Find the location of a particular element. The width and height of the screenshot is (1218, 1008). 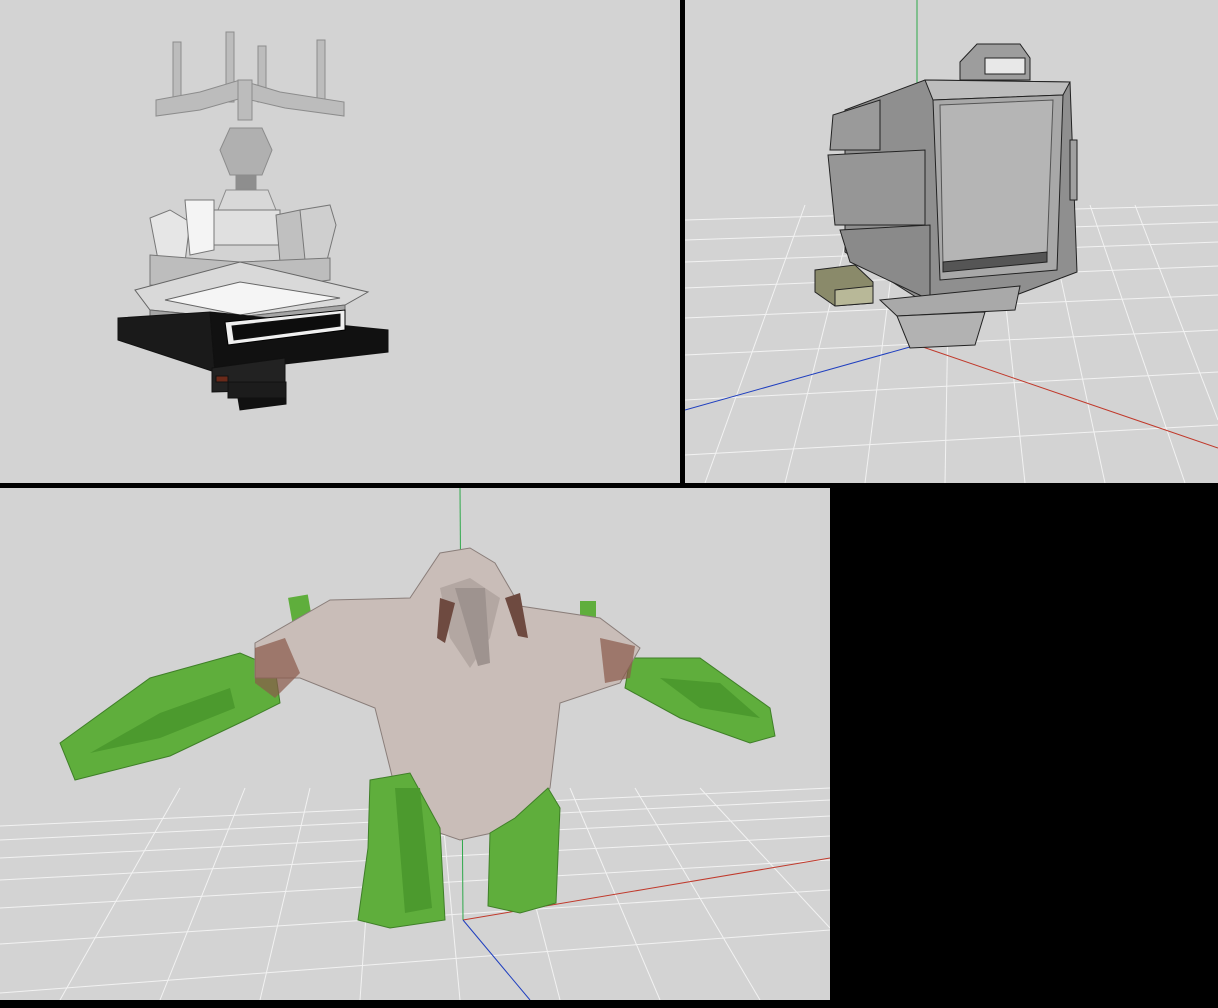

viewport-canvas is located at coordinates (253, 221).